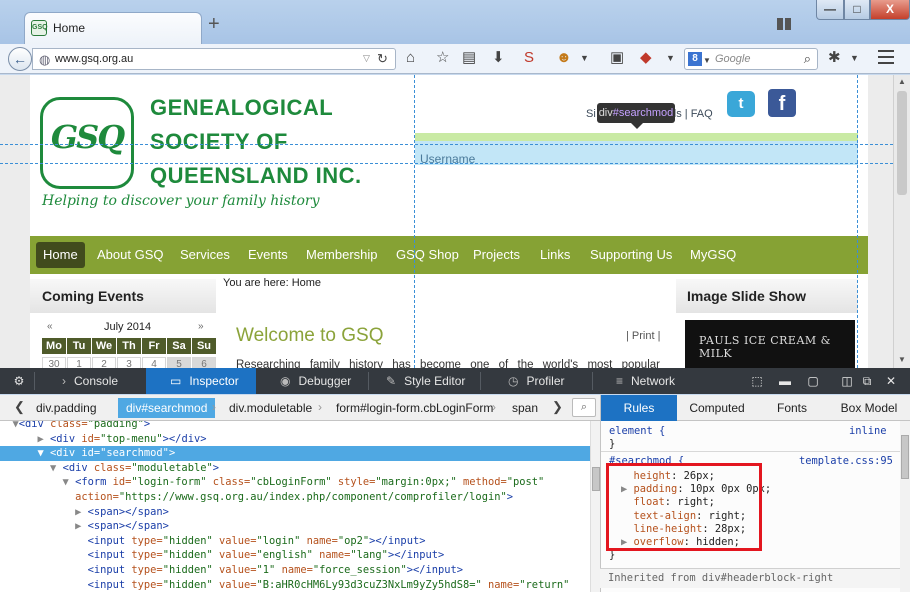 Image resolution: width=910 pixels, height=592 pixels. I want to click on responsive-mode-icon: ▢, so click(813, 381).